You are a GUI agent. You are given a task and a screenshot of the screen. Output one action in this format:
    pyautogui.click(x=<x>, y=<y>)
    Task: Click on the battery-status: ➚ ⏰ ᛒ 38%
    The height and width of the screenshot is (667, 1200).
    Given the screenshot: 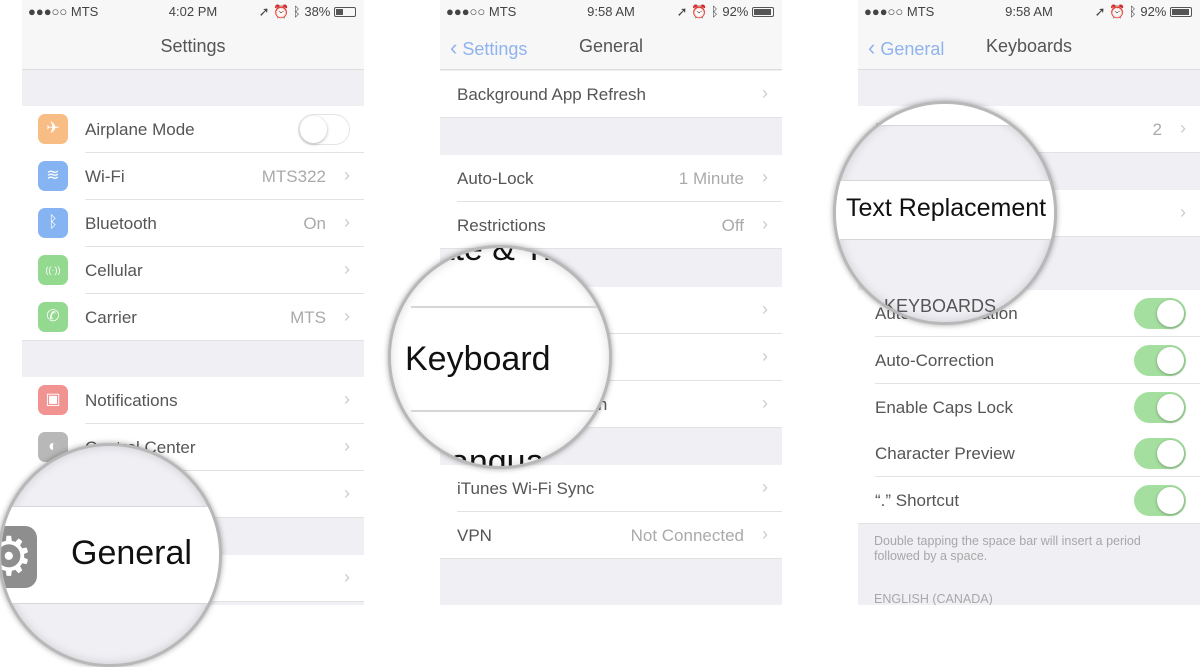 What is the action you would take?
    pyautogui.click(x=307, y=12)
    